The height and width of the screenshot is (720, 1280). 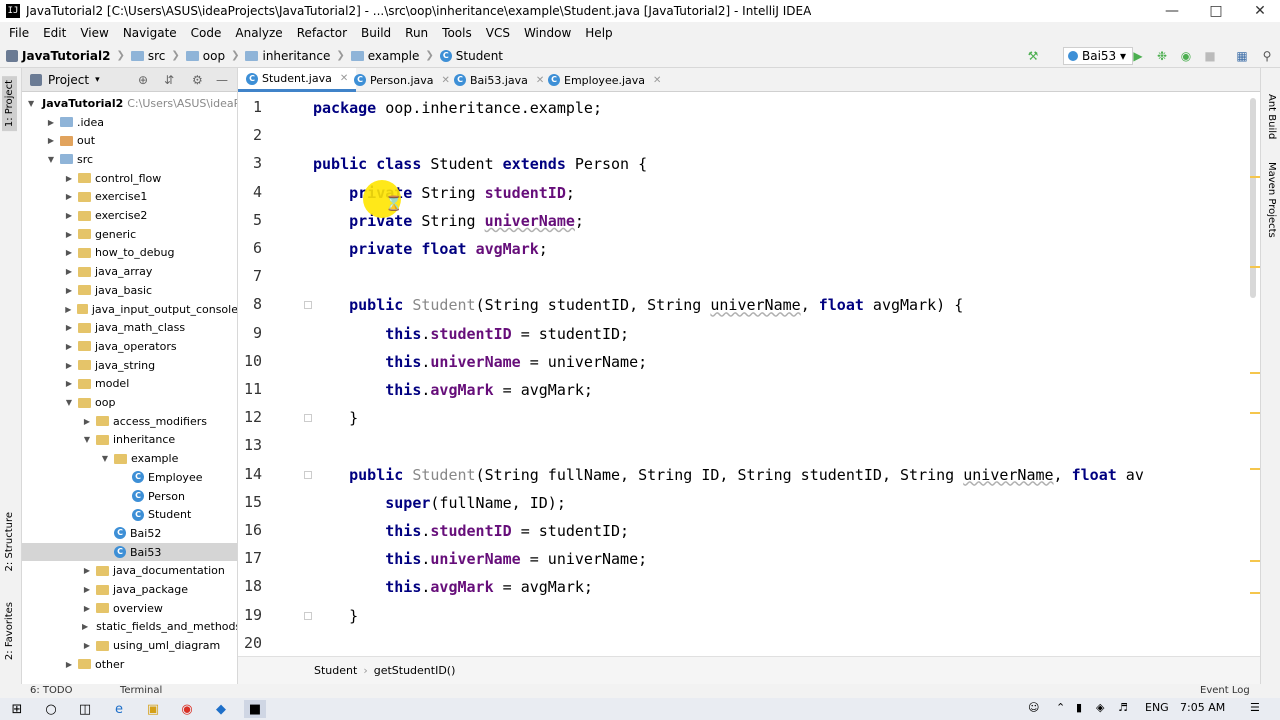 I want to click on event-log-tab: Event Log, so click(x=1225, y=690).